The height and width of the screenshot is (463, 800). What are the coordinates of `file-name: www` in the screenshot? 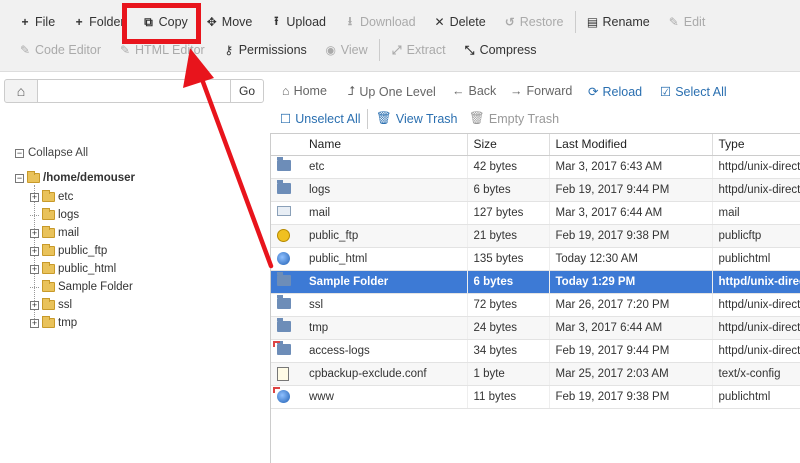 It's located at (321, 396).